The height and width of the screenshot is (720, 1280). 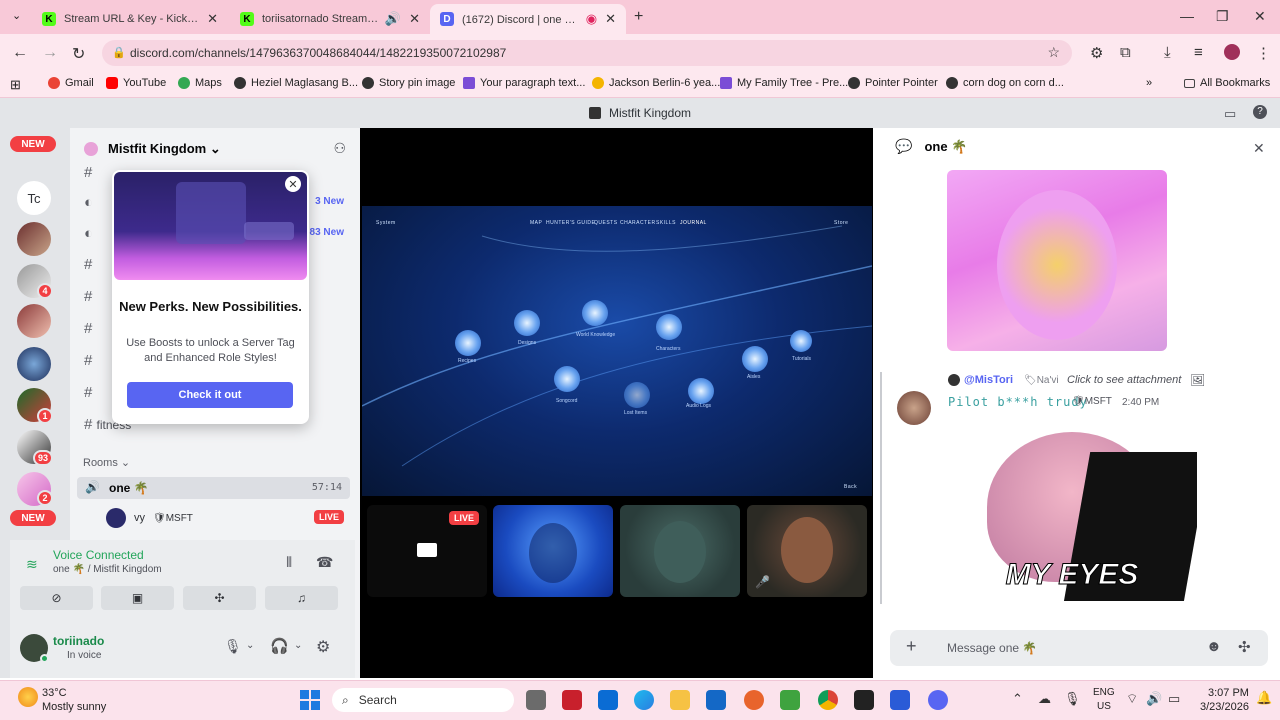 I want to click on wifi-icon: ⌔, so click(x=1132, y=699).